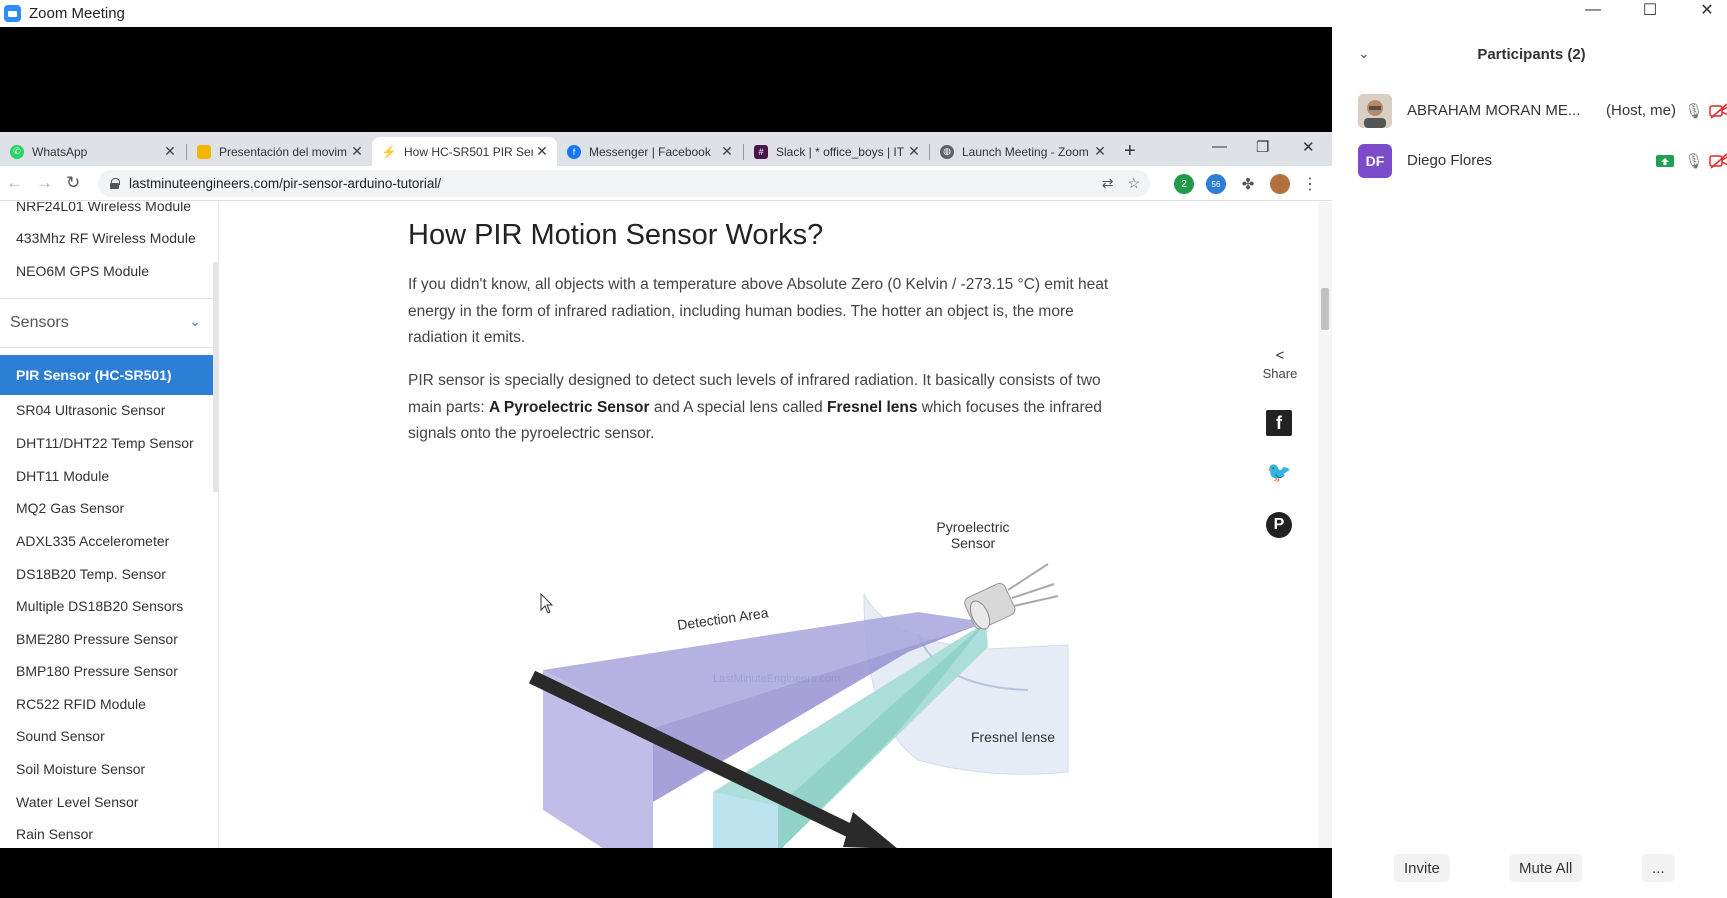 Image resolution: width=1727 pixels, height=898 pixels. What do you see at coordinates (1310, 184) in the screenshot?
I see `browser-menu-icon: ⋮` at bounding box center [1310, 184].